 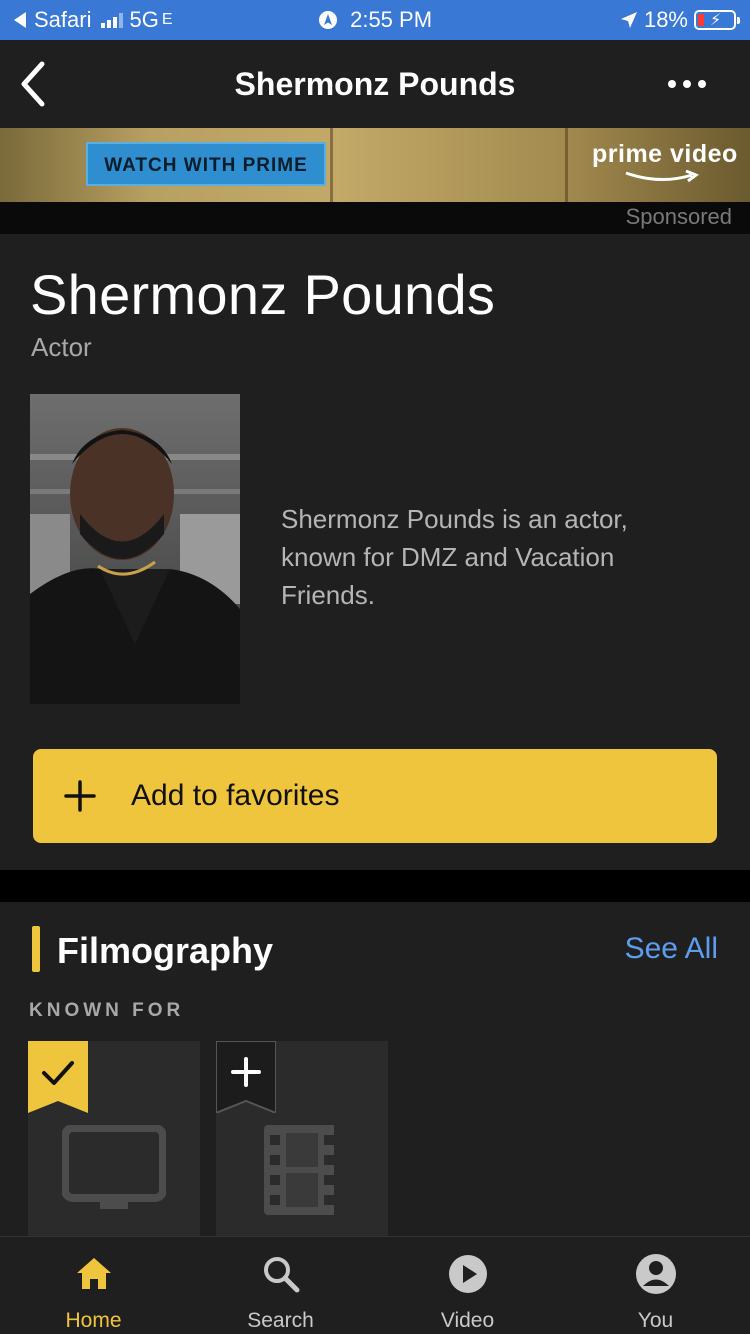 I want to click on prime-video-logo: prime video, so click(x=667, y=165).